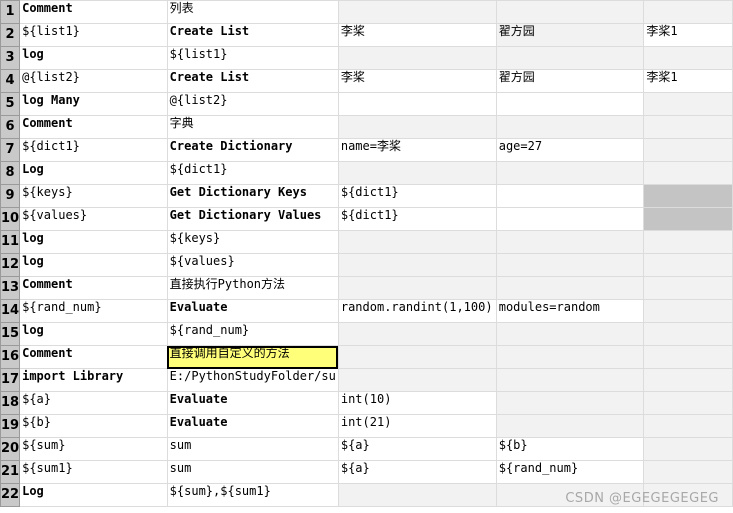  What do you see at coordinates (252, 357) in the screenshot?
I see `grid-cell-col2: 直接调用自定义的方法` at bounding box center [252, 357].